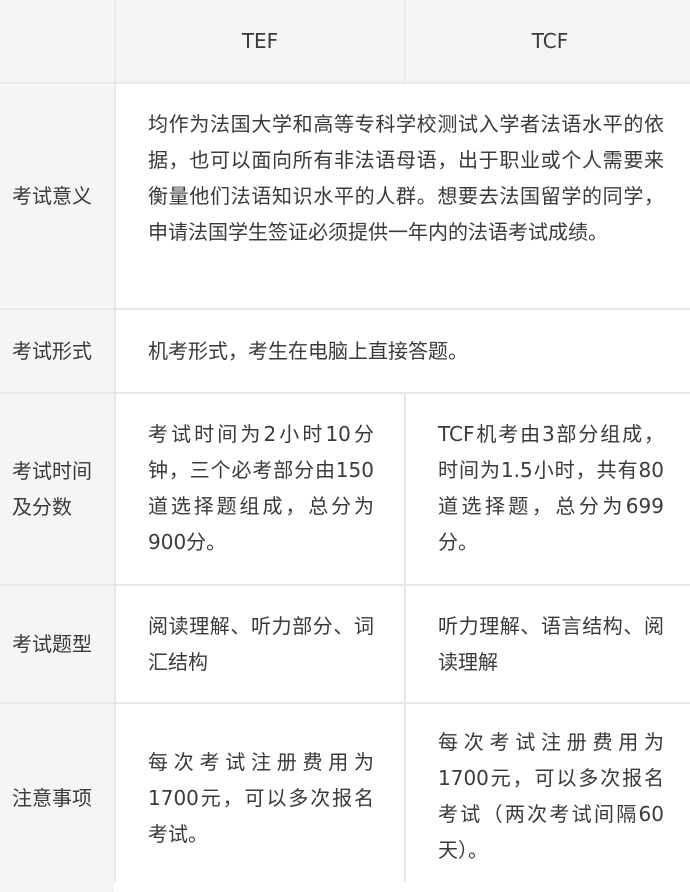 This screenshot has width=690, height=892. What do you see at coordinates (260, 489) in the screenshot?
I see `row-tef-time-score: 考试时间为2小时10分钟，三个必考部分由150道选择题组成，总分为900分。` at bounding box center [260, 489].